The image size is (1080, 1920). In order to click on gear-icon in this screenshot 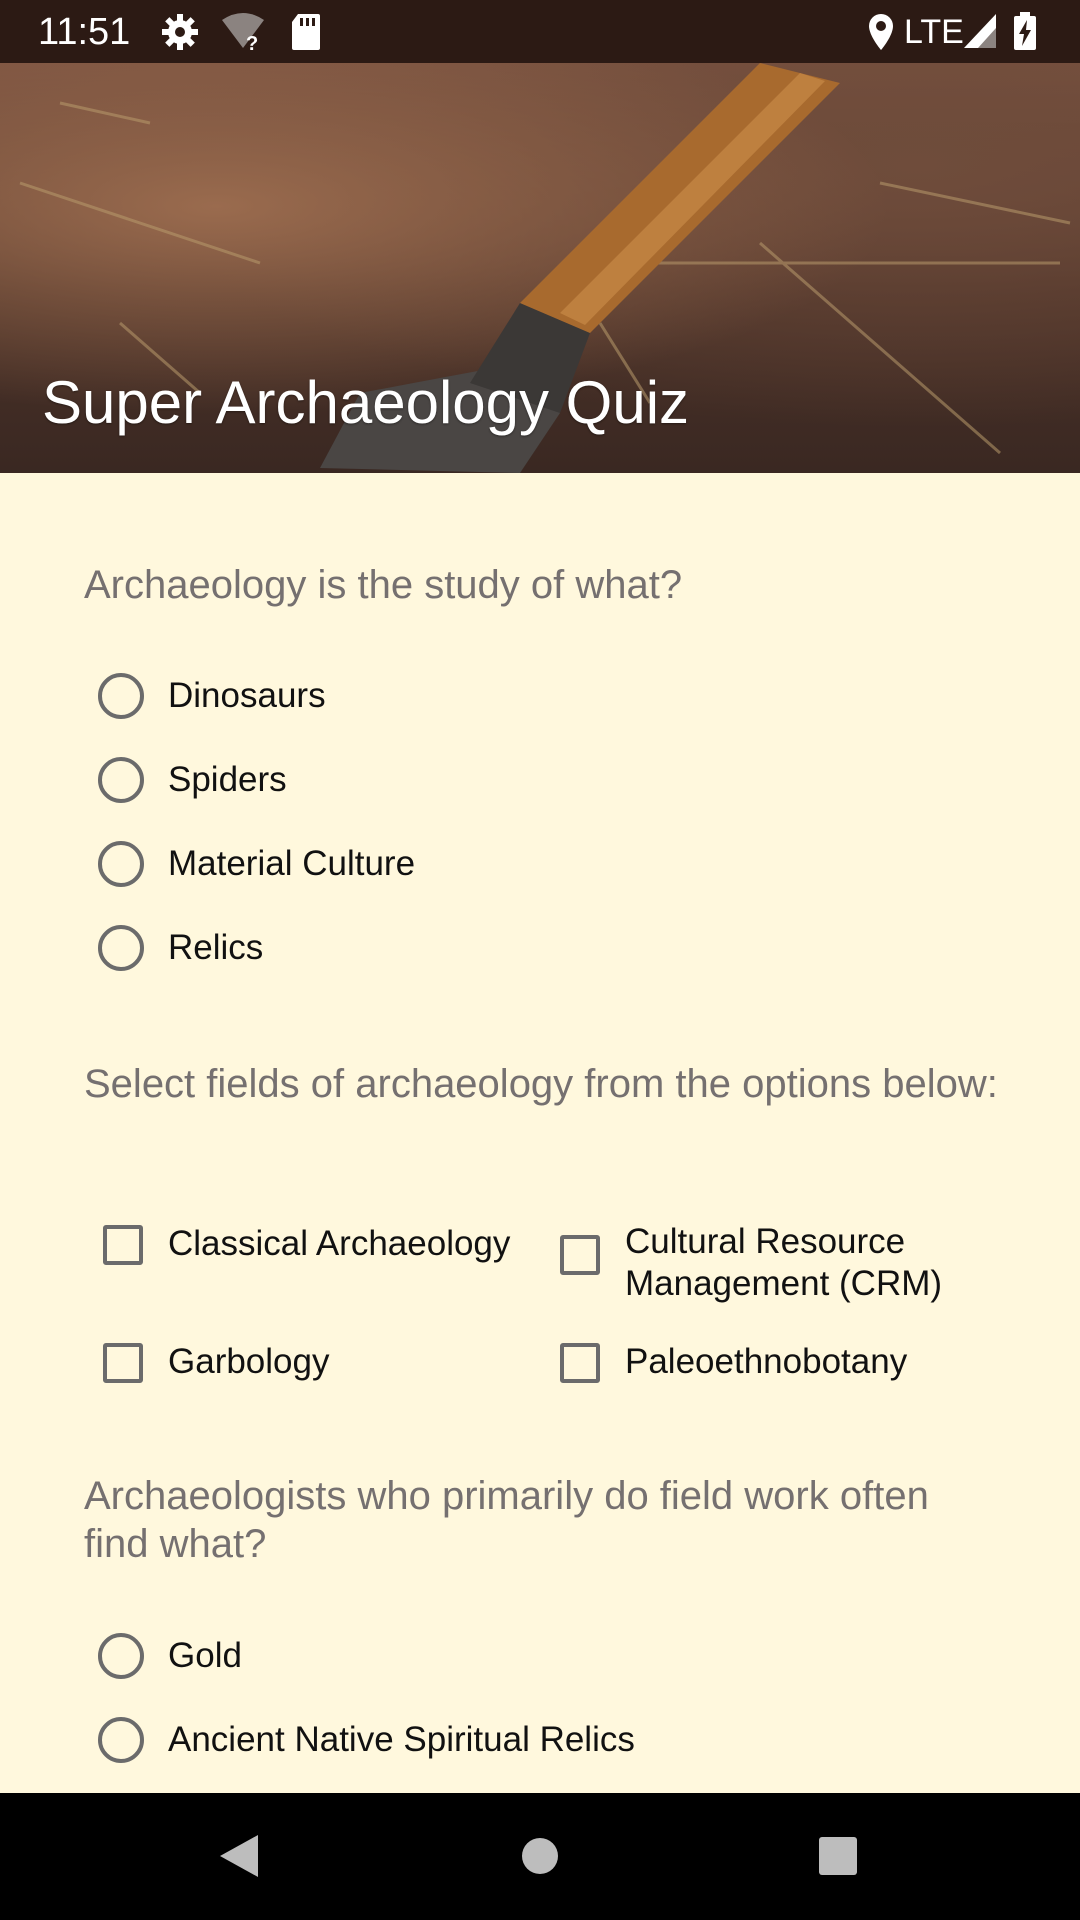, I will do `click(180, 34)`.